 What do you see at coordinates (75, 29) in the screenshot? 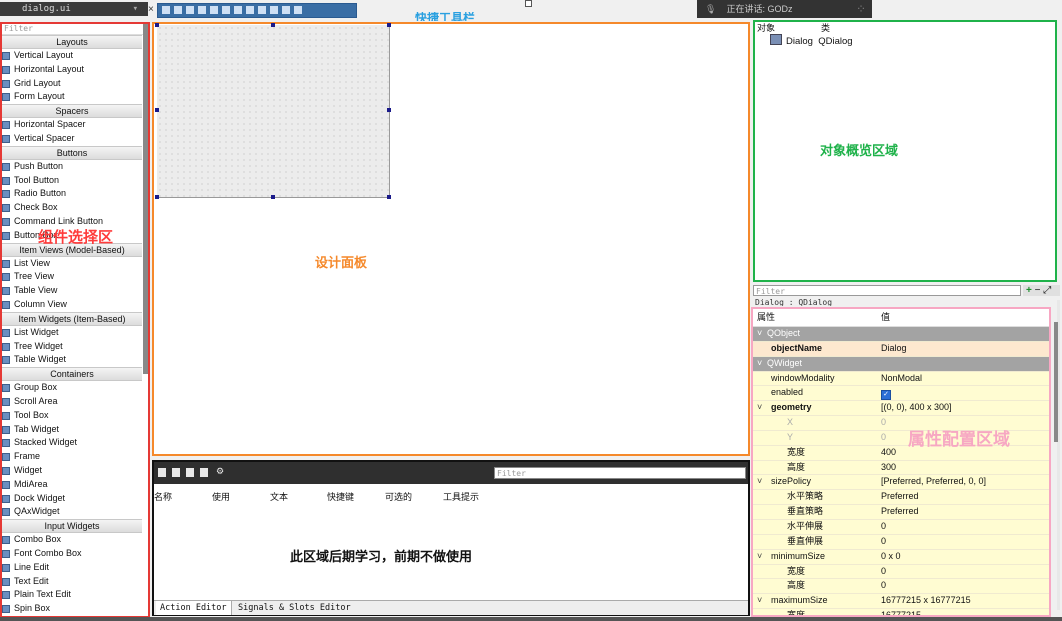
I see `widget-filter-input: Filter` at bounding box center [75, 29].